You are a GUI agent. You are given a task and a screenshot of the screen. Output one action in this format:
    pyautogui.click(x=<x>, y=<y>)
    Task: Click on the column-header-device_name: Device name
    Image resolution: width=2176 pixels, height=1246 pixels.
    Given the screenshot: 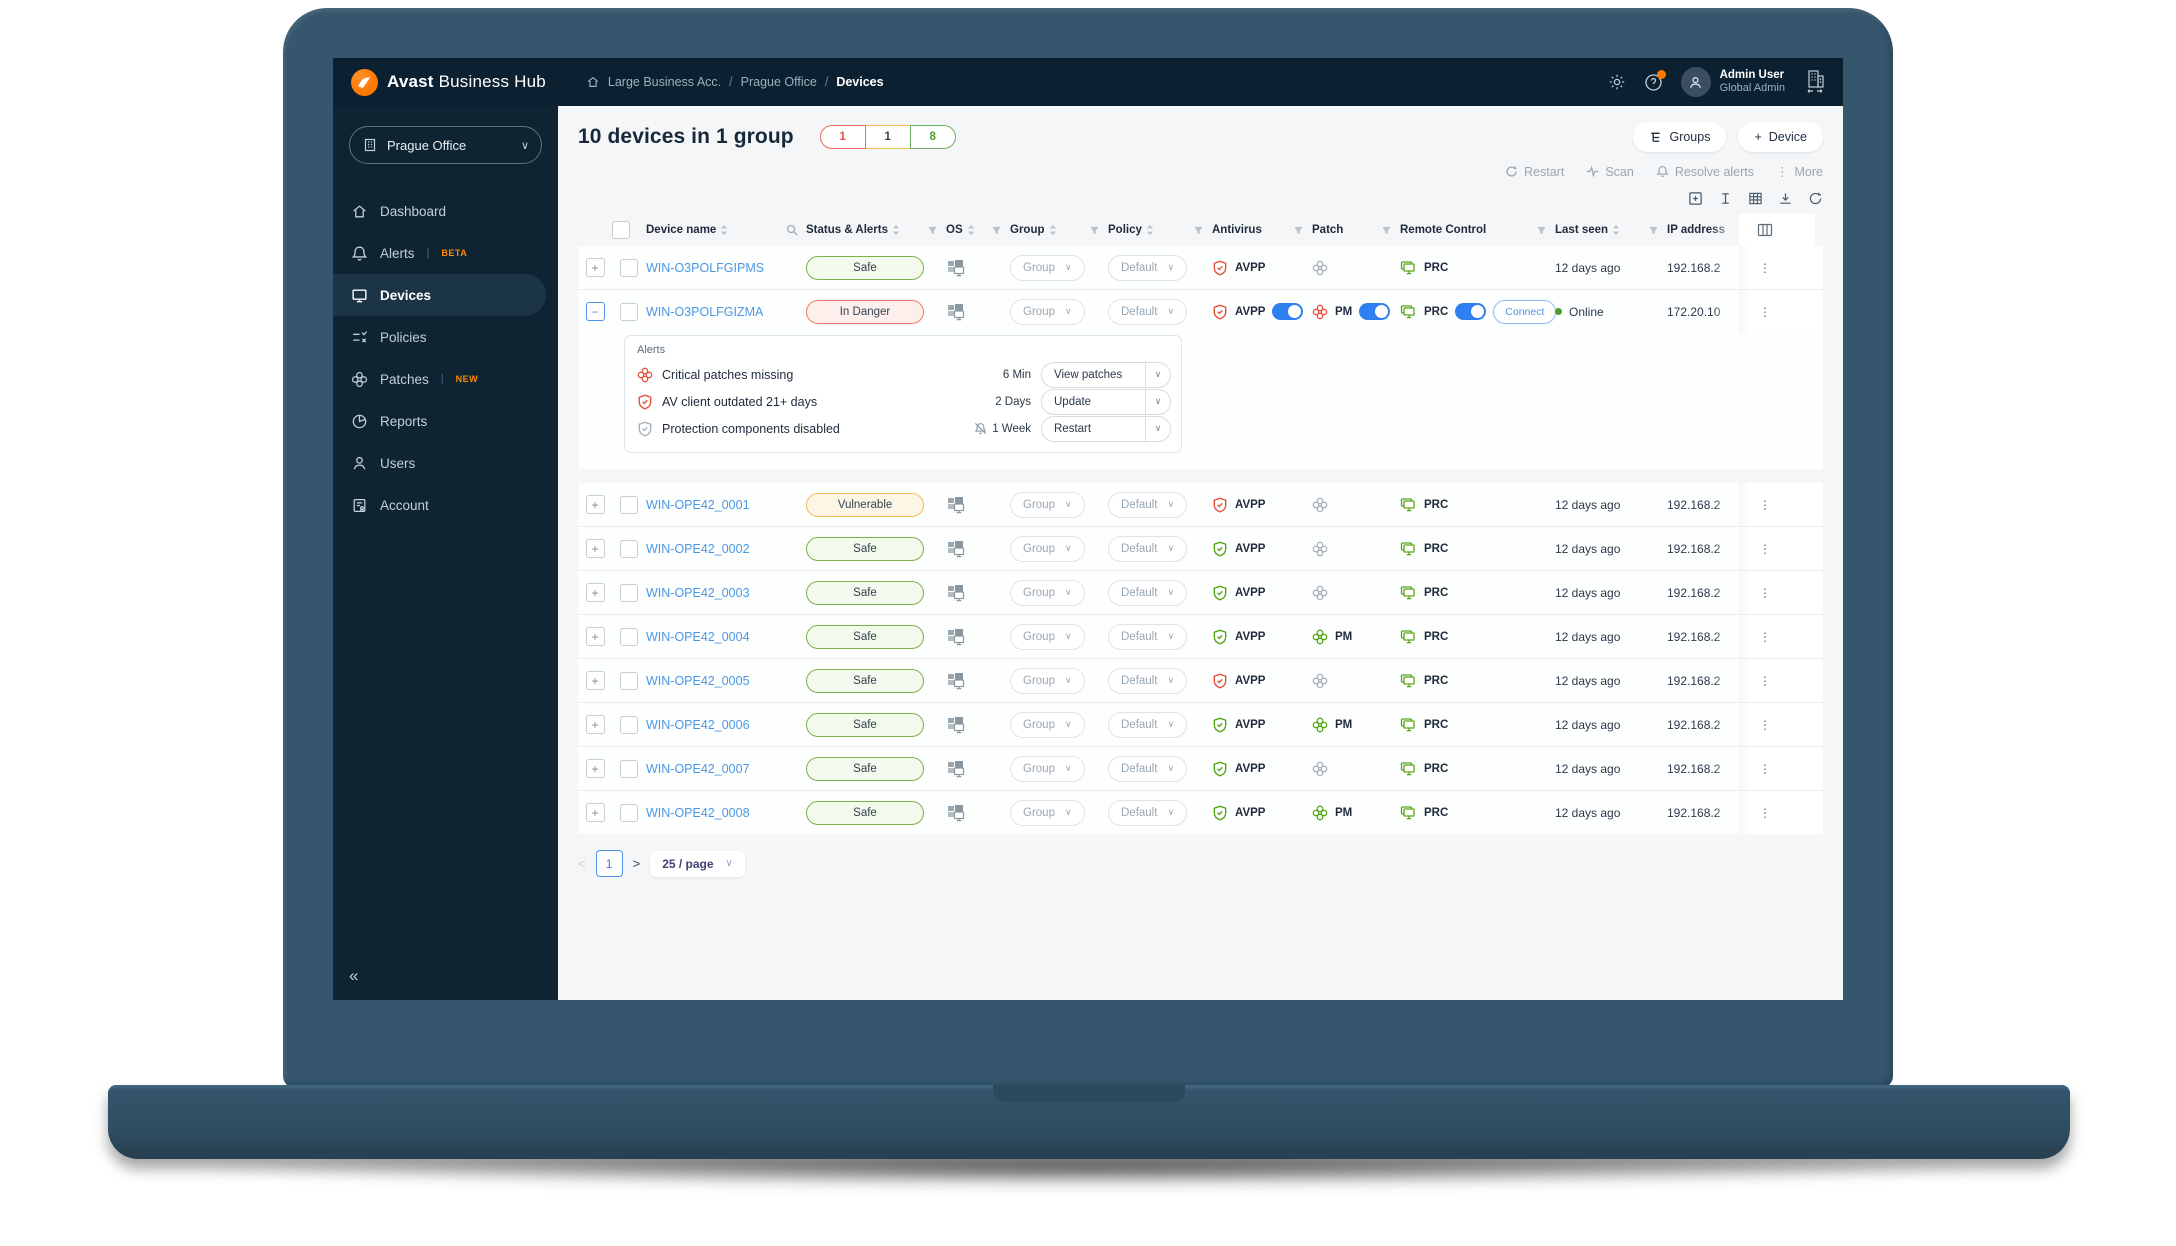 What is the action you would take?
    pyautogui.click(x=726, y=230)
    